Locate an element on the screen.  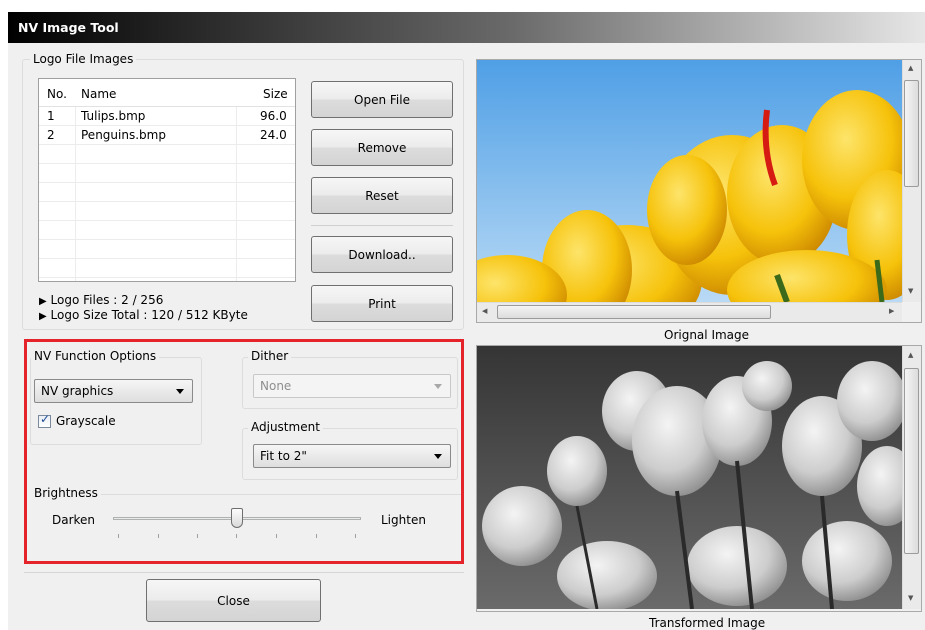
remove-button: Remove is located at coordinates (382, 147).